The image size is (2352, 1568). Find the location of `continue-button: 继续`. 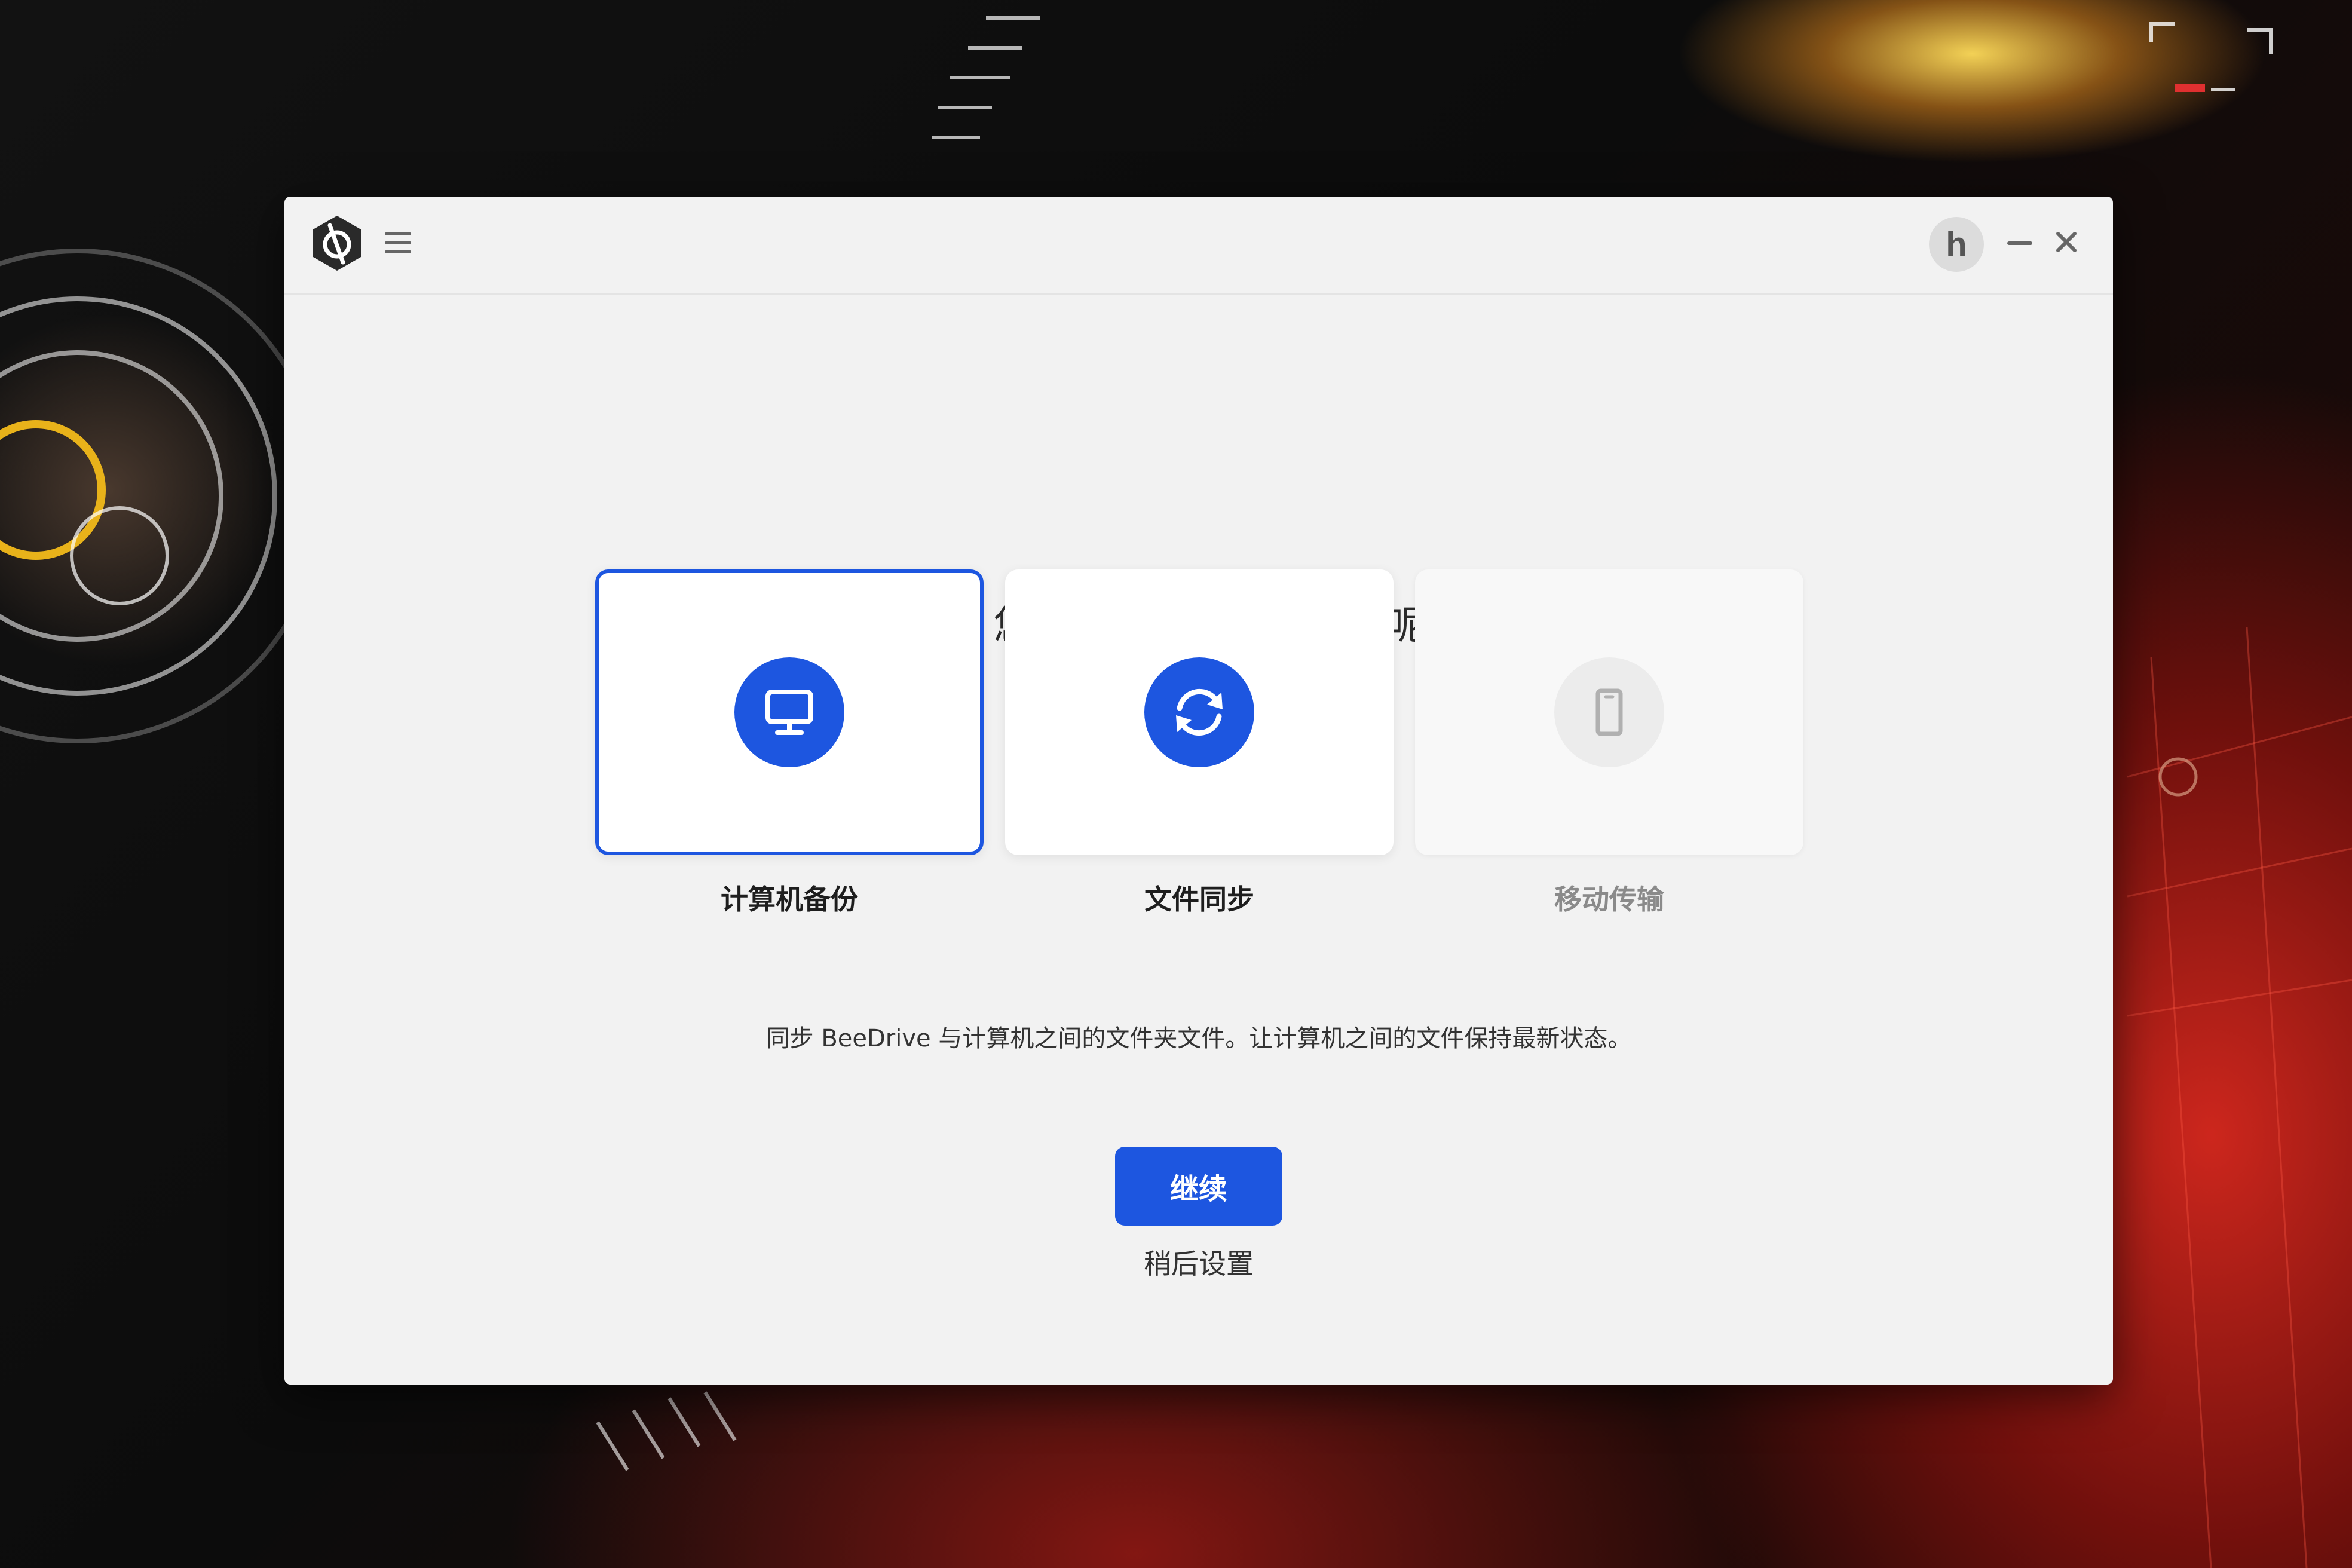

continue-button: 继续 is located at coordinates (1198, 1186).